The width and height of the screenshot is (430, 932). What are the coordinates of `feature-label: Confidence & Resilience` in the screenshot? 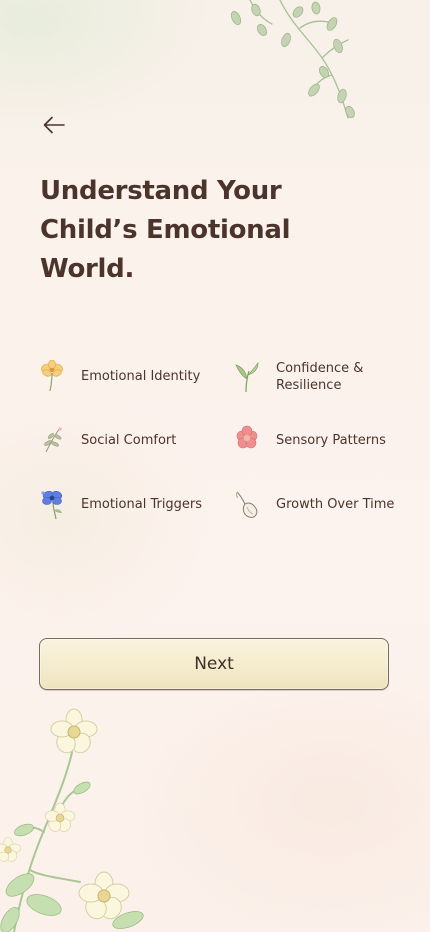 It's located at (320, 377).